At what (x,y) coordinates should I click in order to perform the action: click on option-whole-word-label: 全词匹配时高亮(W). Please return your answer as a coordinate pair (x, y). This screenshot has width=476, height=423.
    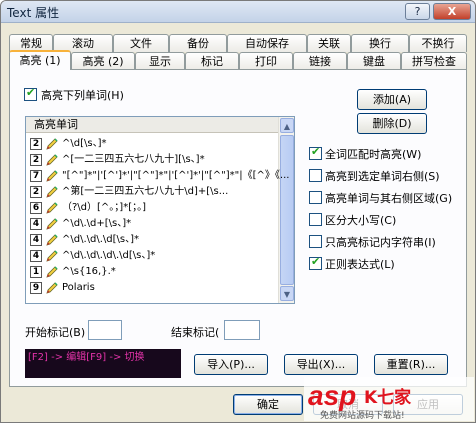
    Looking at the image, I should click on (373, 154).